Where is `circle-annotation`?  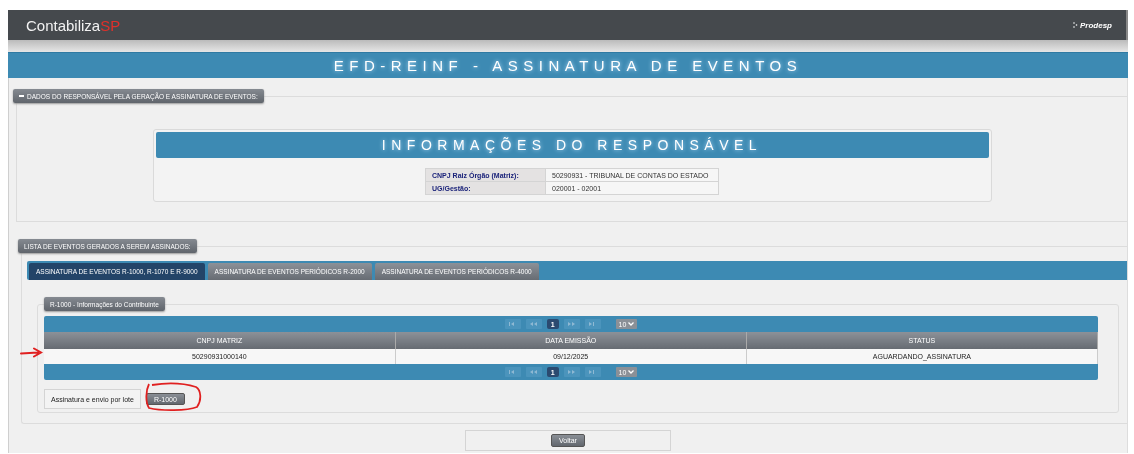
circle-annotation is located at coordinates (173, 397).